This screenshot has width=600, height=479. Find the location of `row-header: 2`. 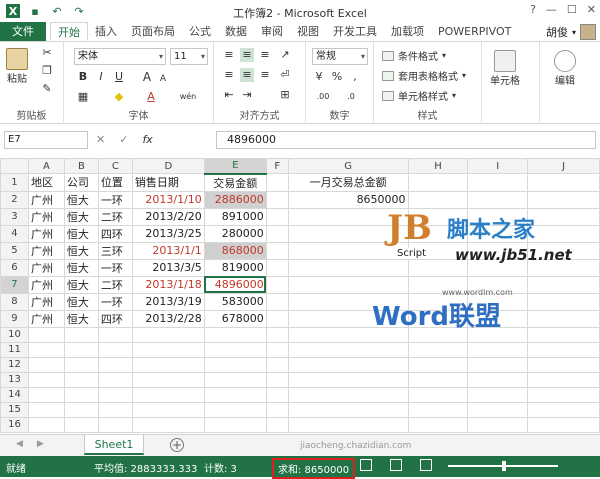

row-header: 2 is located at coordinates (14, 199).